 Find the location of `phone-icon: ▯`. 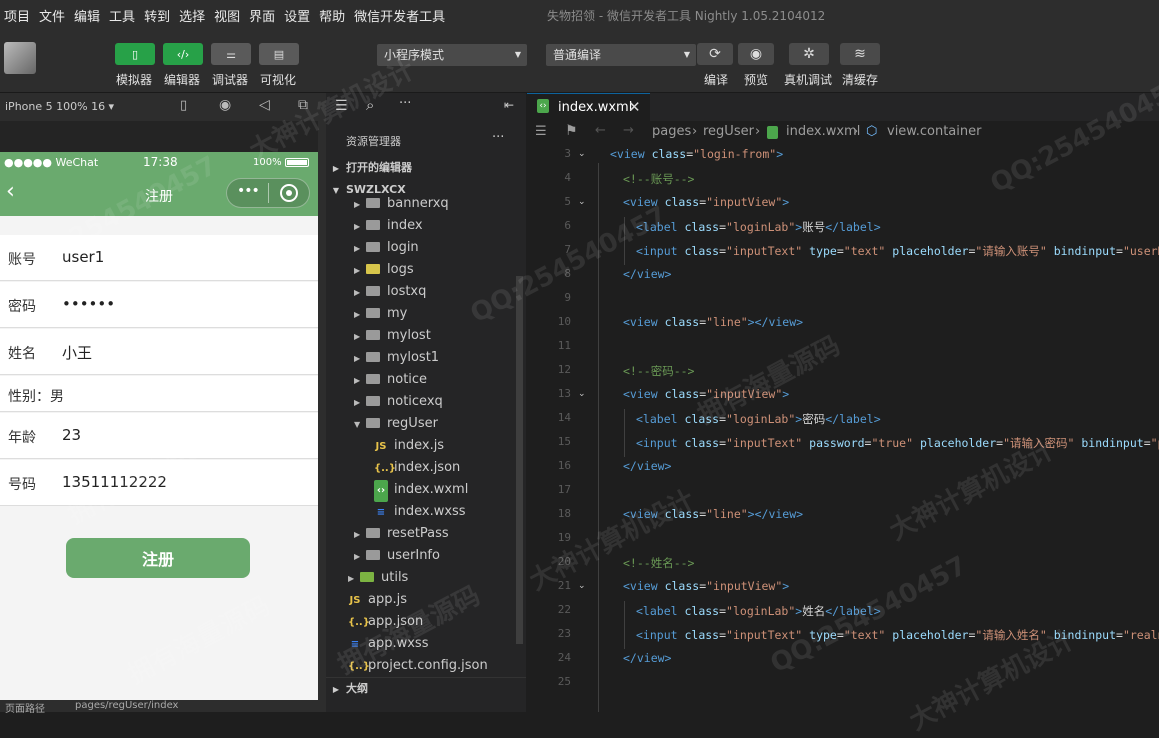

phone-icon: ▯ is located at coordinates (183, 105).